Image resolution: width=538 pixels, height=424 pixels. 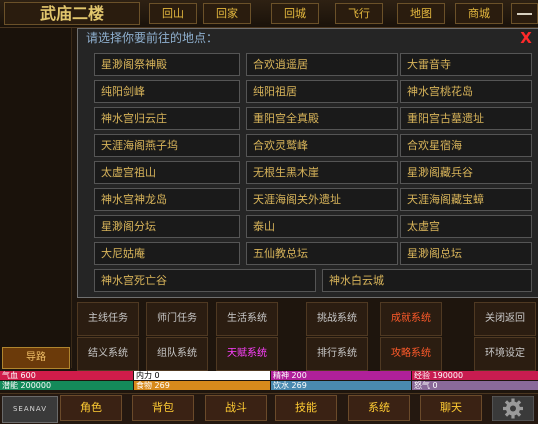 I want to click on exp-bar: 经验 190000, so click(x=475, y=375).